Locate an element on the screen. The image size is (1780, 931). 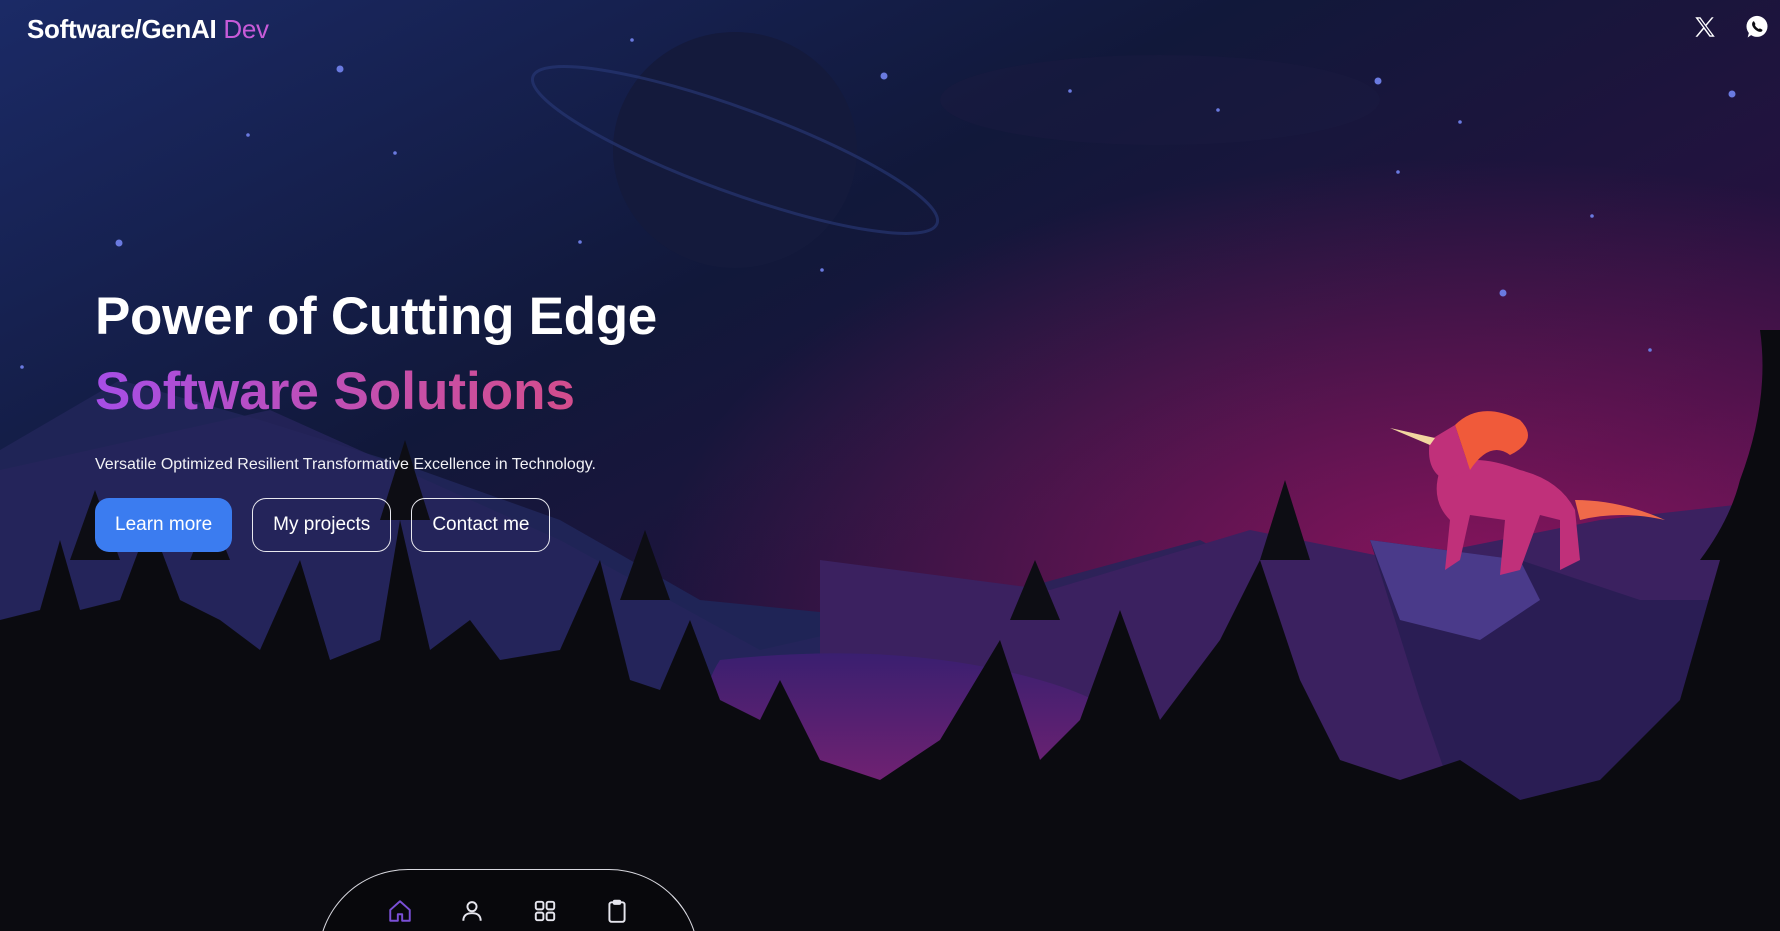
home-icon is located at coordinates (400, 912).